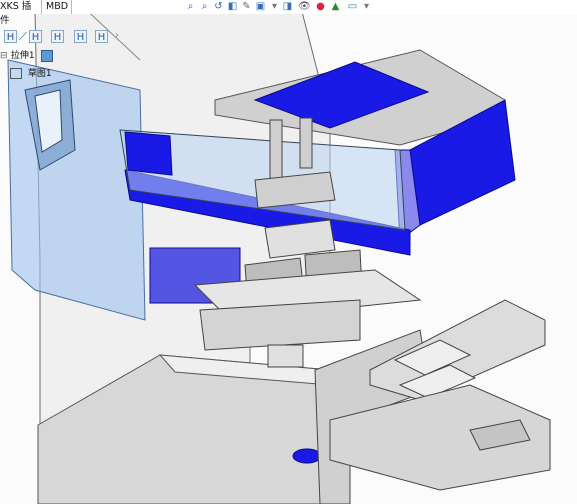 The image size is (577, 504). What do you see at coordinates (16, 73) in the screenshot?
I see `sketch-icon` at bounding box center [16, 73].